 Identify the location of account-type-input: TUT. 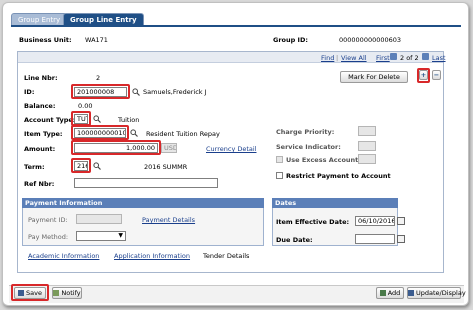
(81, 119).